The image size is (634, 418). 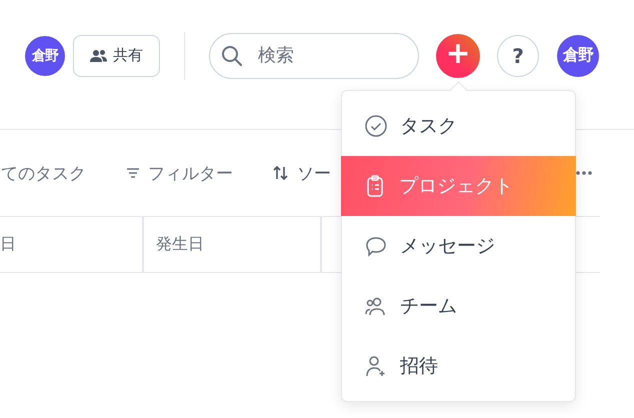 I want to click on share-button: 共有, so click(x=116, y=55).